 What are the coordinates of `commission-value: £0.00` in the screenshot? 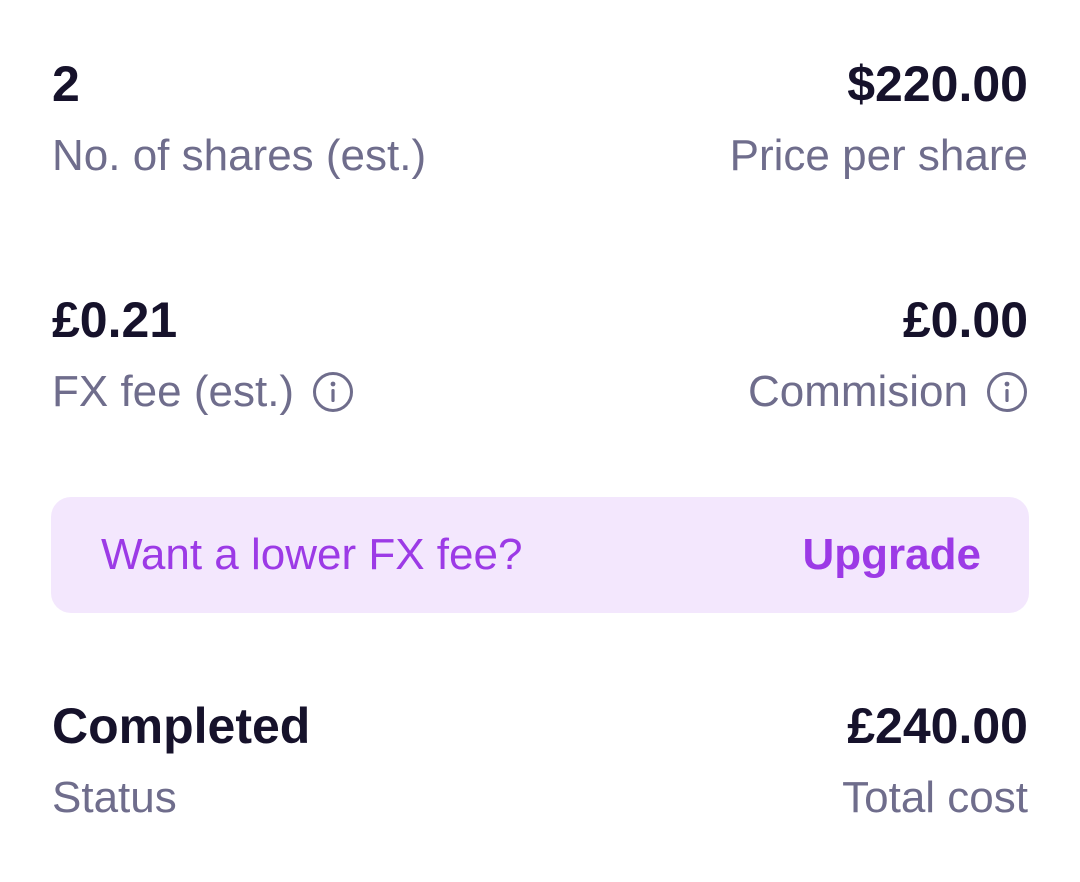 It's located at (965, 320).